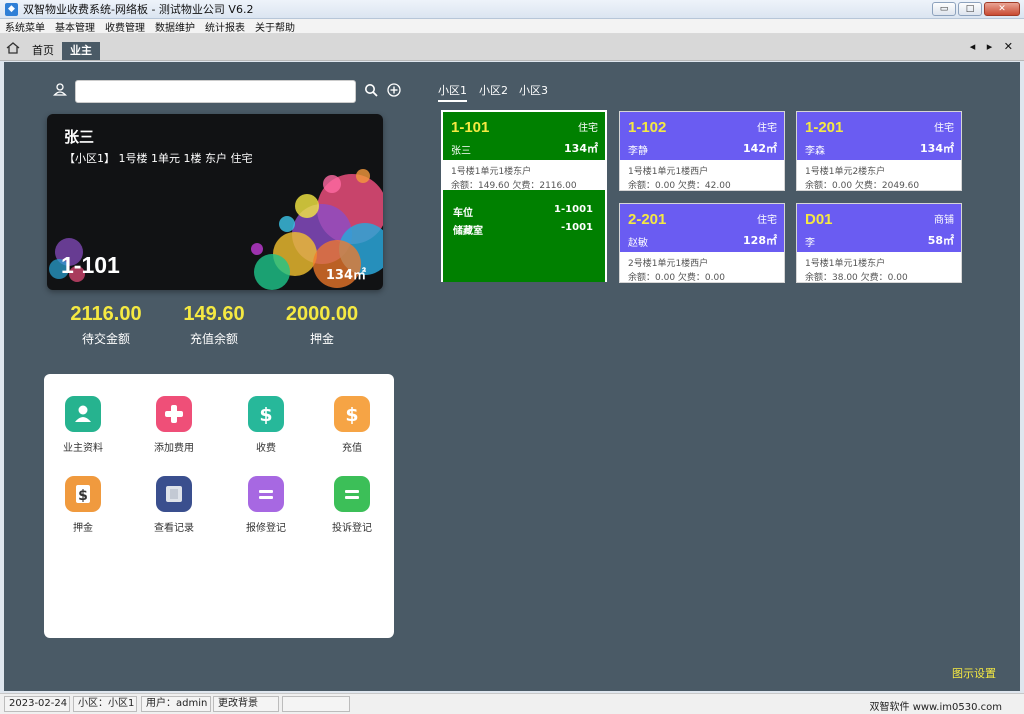  I want to click on title-bar: ◆ 双智物业收费系统-网络板 - 测试物业公司 V6.2 ▭ □ ✕, so click(512, 9).